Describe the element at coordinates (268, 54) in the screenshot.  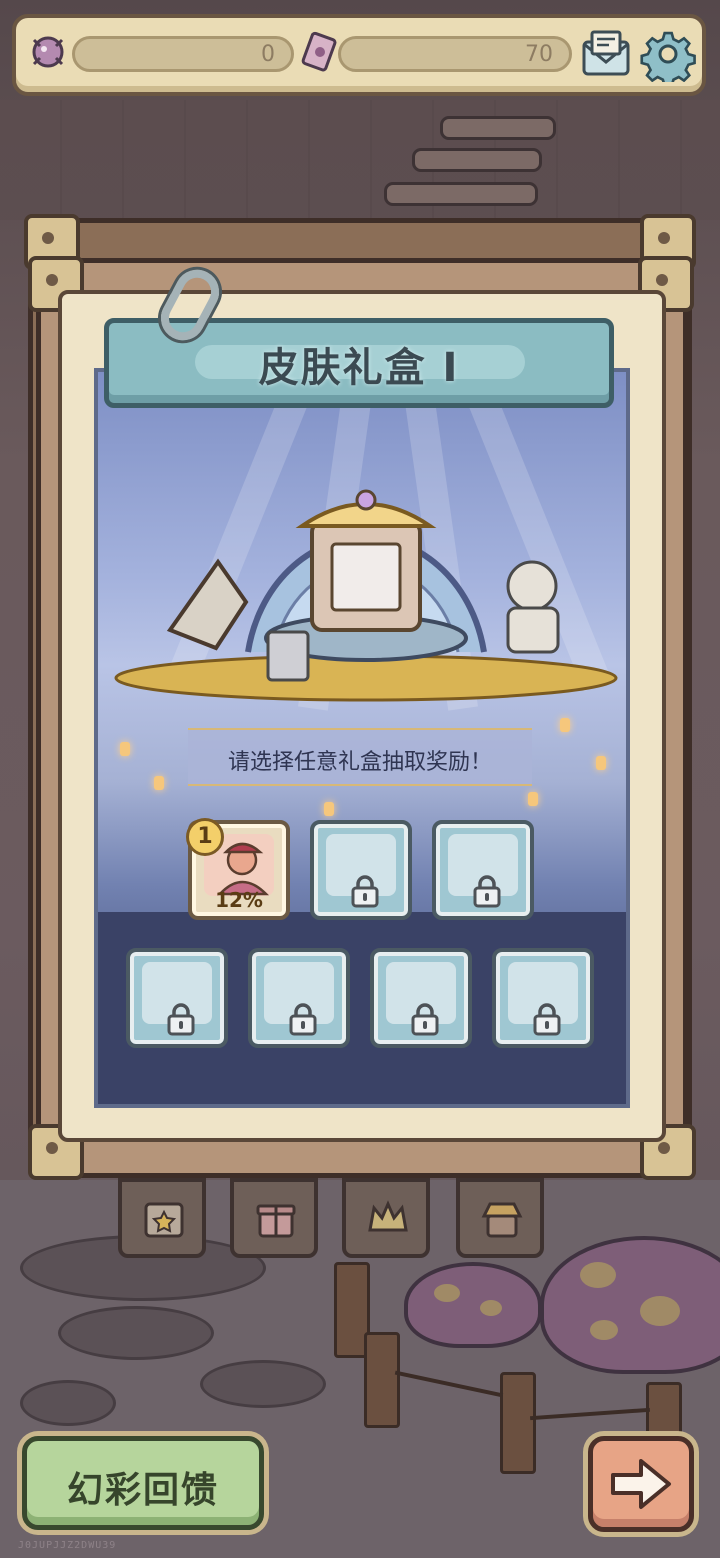
I see `currency-a-value: 0` at that location.